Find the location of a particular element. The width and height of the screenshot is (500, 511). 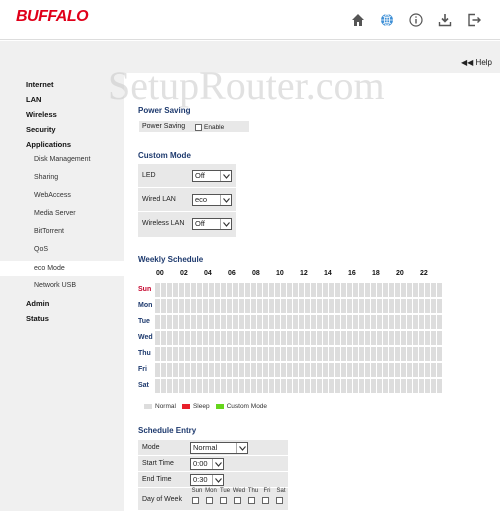

sidebar-item-qos: QoS is located at coordinates (41, 249).